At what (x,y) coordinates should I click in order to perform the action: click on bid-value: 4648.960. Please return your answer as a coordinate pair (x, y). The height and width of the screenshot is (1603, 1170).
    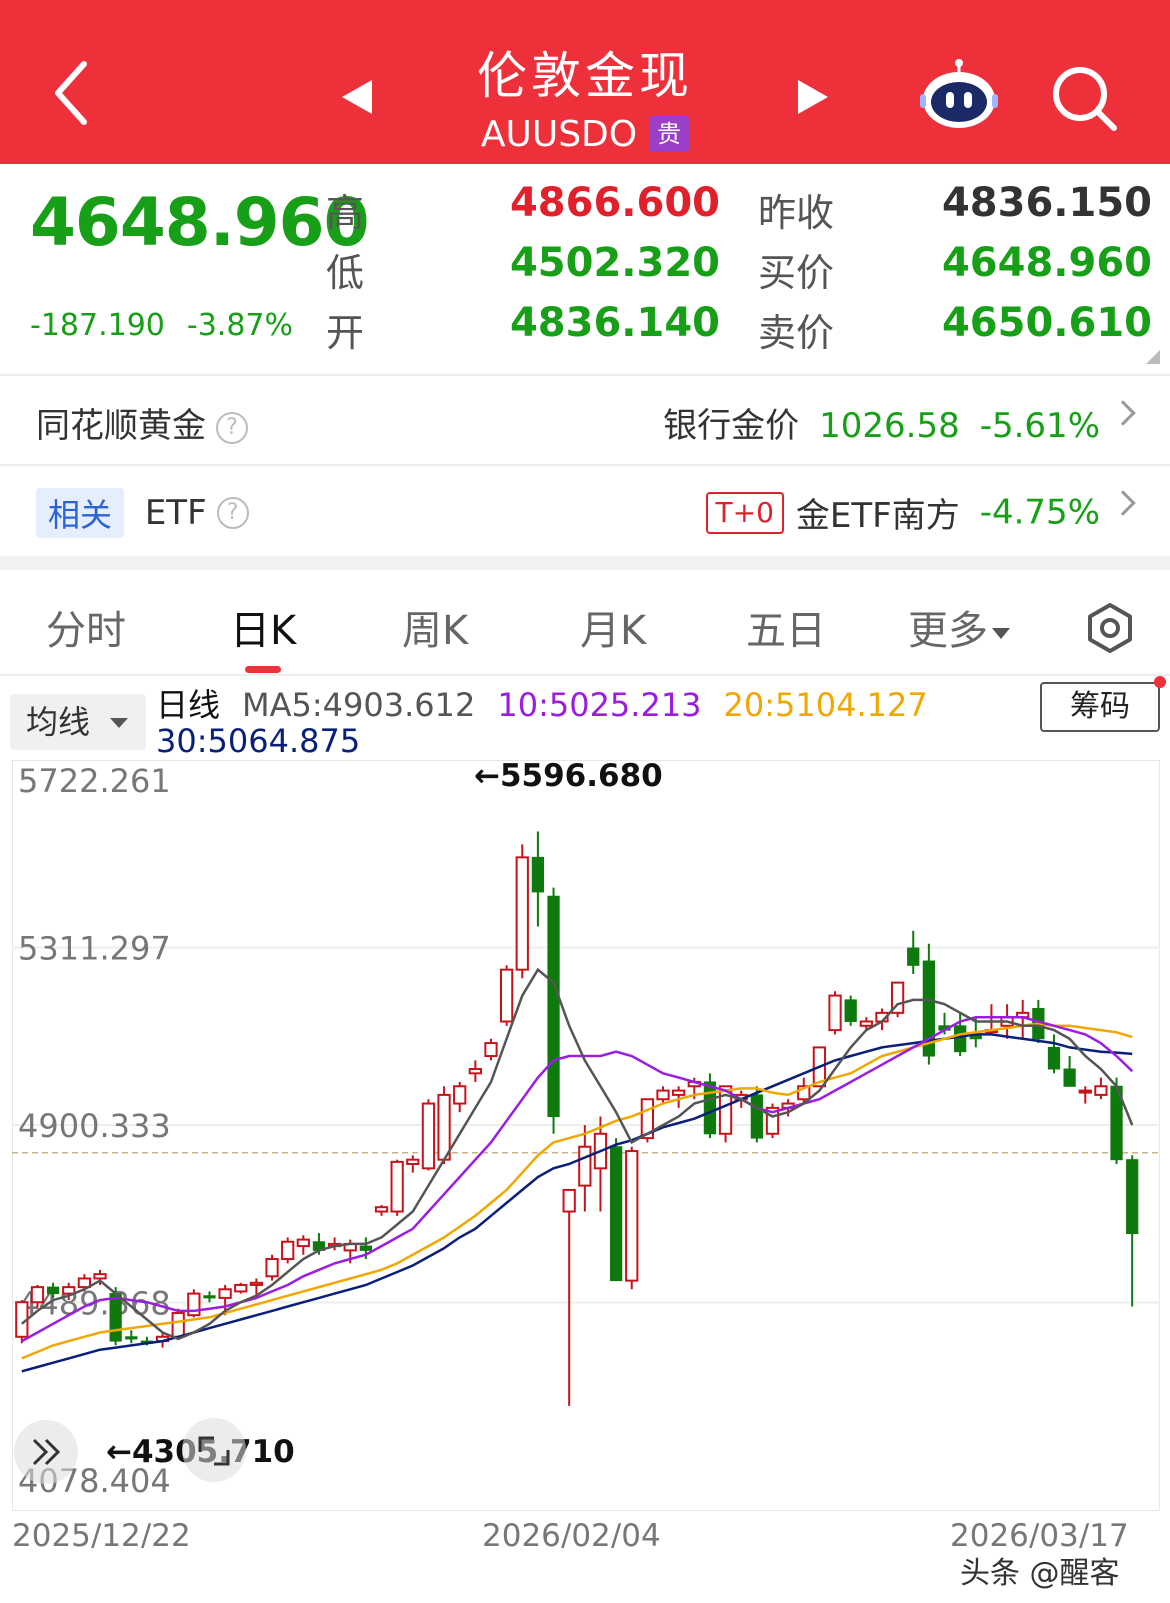
    Looking at the image, I should click on (1046, 263).